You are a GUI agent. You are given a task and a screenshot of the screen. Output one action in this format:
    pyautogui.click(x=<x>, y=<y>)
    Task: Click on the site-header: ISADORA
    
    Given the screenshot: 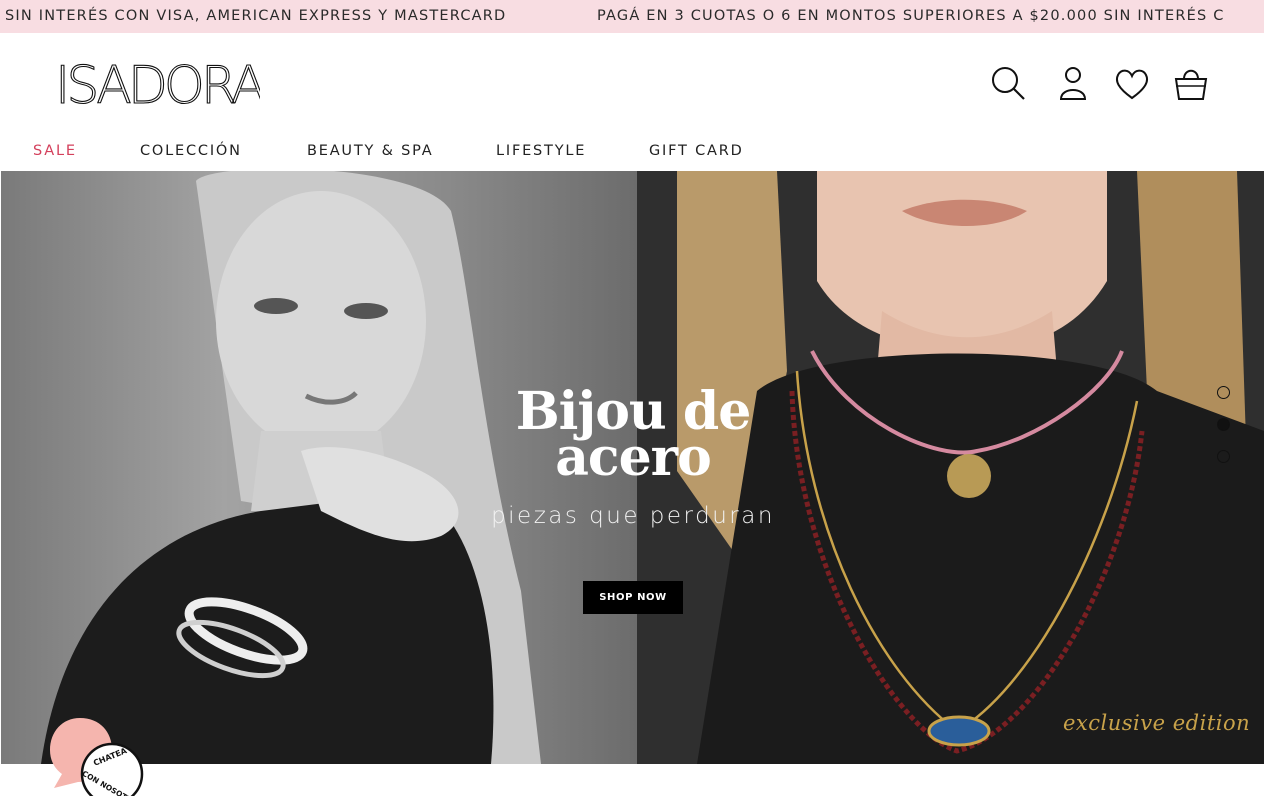 What is the action you would take?
    pyautogui.click(x=632, y=83)
    